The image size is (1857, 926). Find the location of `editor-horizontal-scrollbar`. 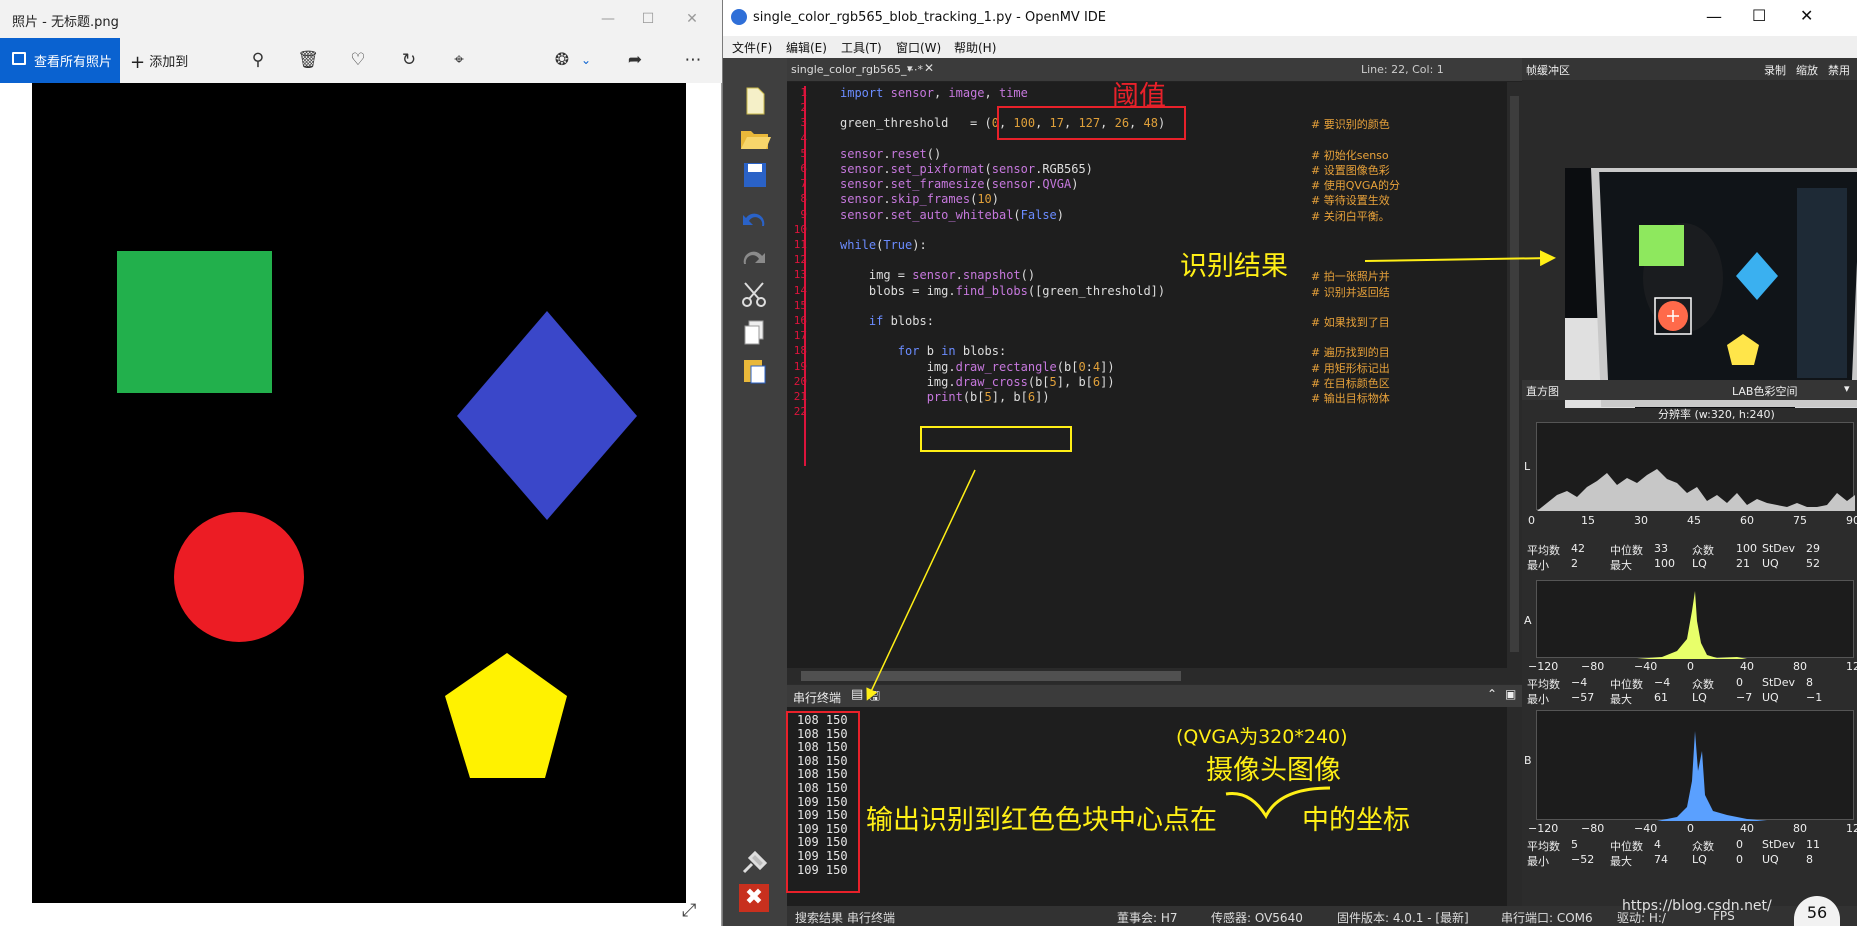

editor-horizontal-scrollbar is located at coordinates (1154, 676).